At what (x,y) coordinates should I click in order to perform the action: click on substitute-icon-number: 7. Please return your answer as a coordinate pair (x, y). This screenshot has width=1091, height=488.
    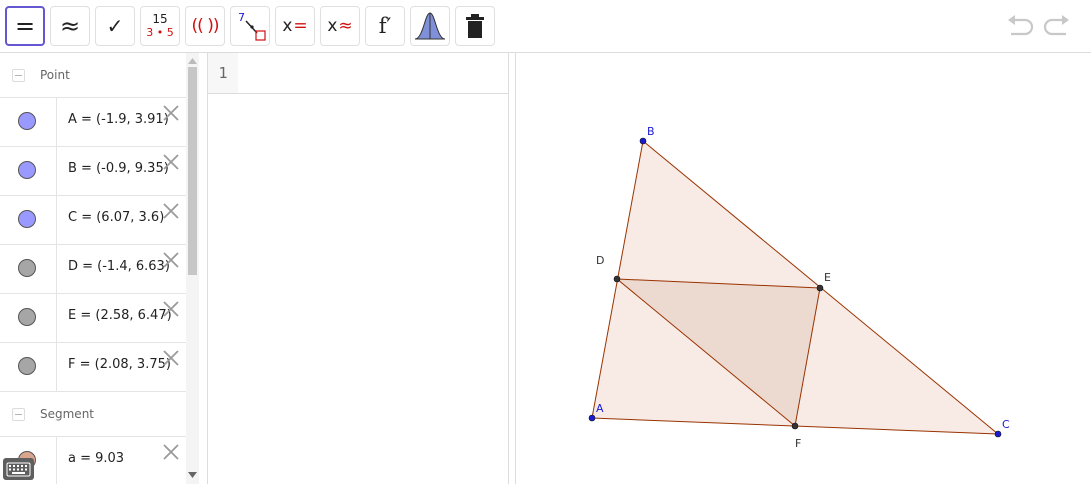
    Looking at the image, I should click on (241, 17).